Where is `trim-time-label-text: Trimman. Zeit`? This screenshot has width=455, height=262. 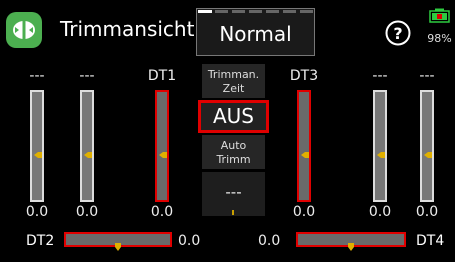 trim-time-label-text: Trimman. Zeit is located at coordinates (233, 81).